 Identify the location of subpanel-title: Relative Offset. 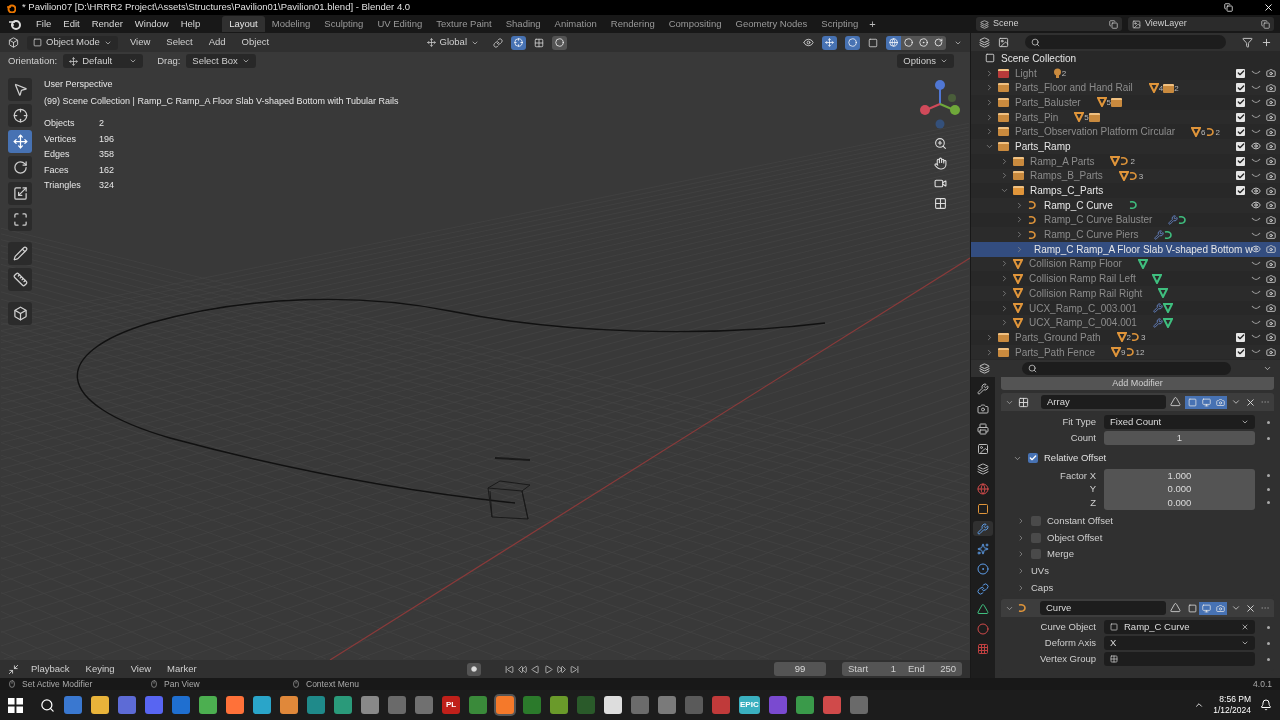
(1075, 457).